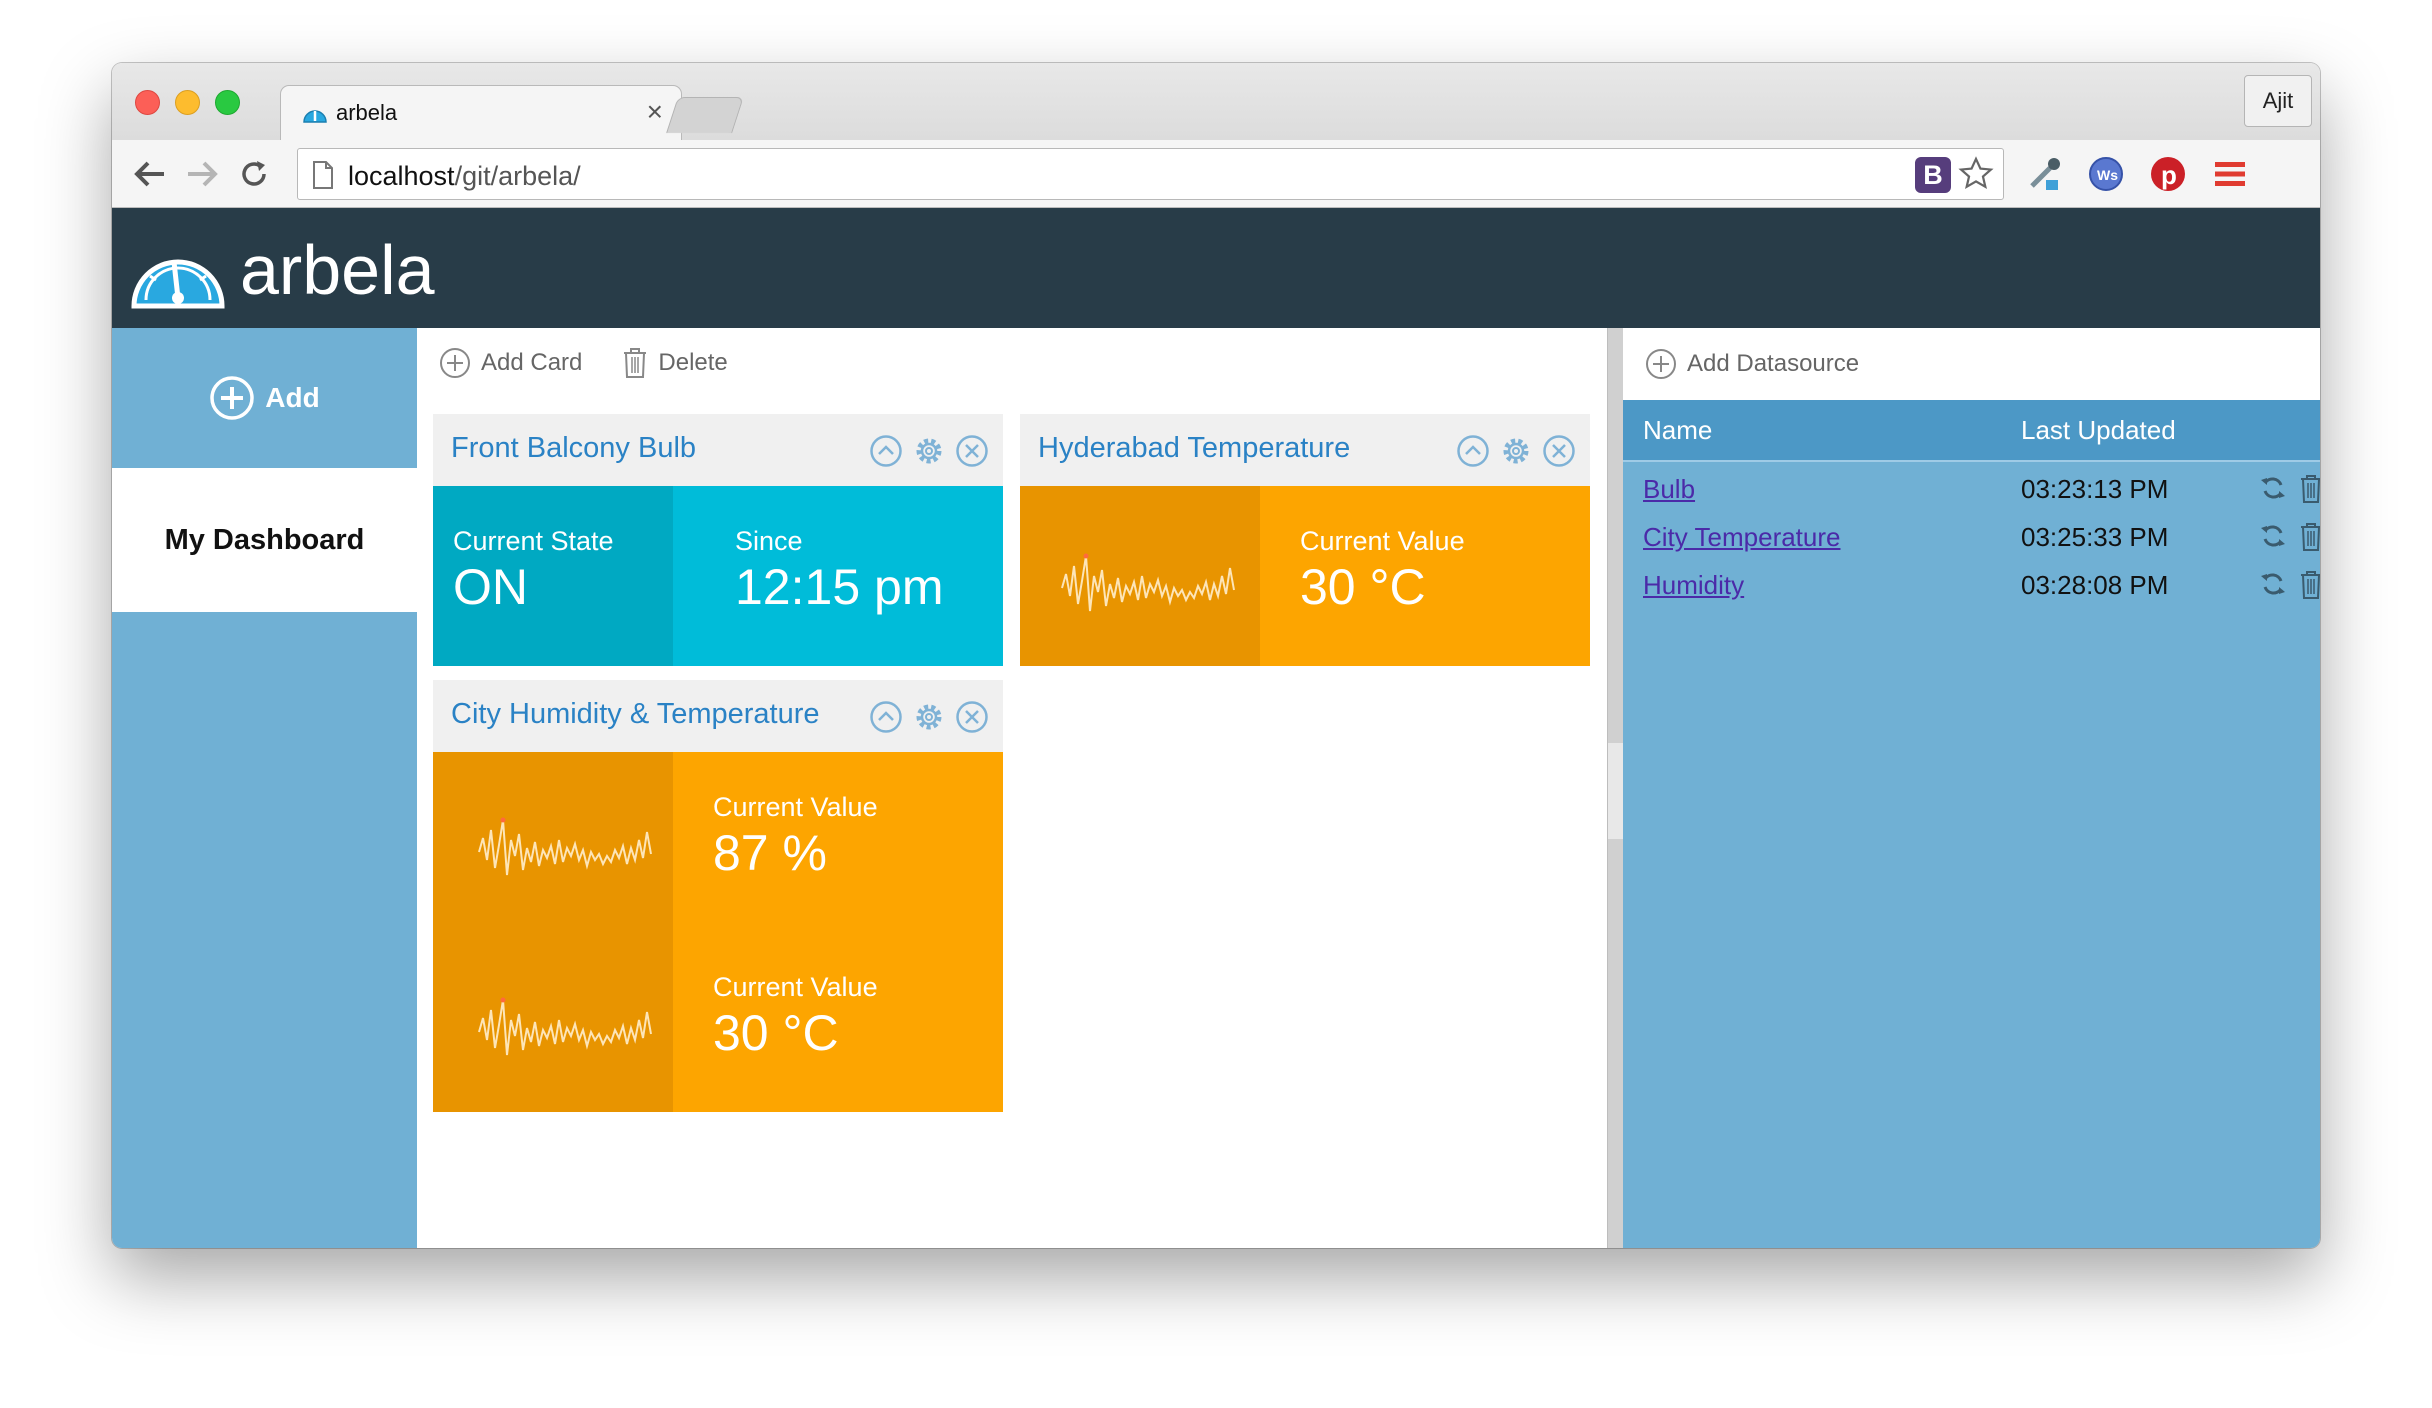 The image size is (2432, 1408). Describe the element at coordinates (2278, 101) in the screenshot. I see `profile-button: Ajit` at that location.